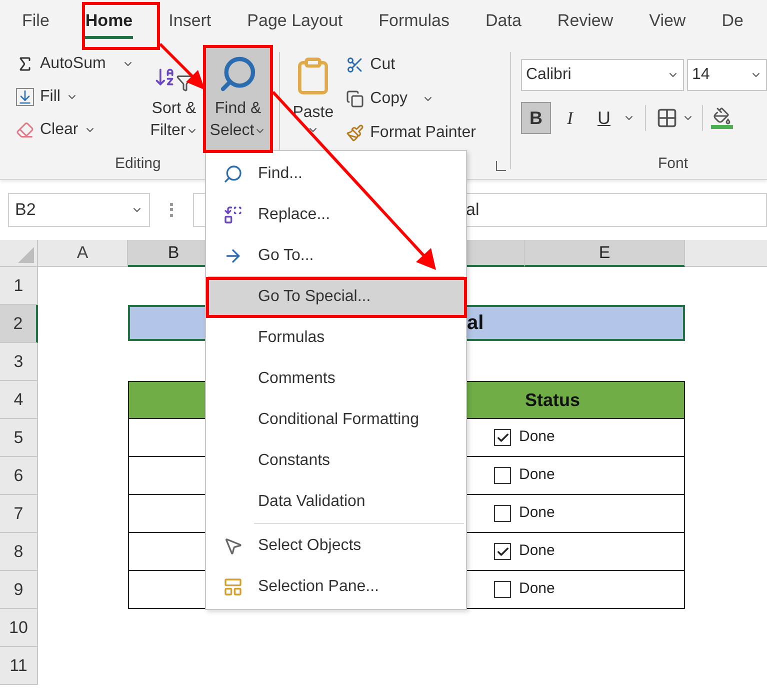 The image size is (767, 689). I want to click on ribbon-tab: Insert, so click(190, 21).